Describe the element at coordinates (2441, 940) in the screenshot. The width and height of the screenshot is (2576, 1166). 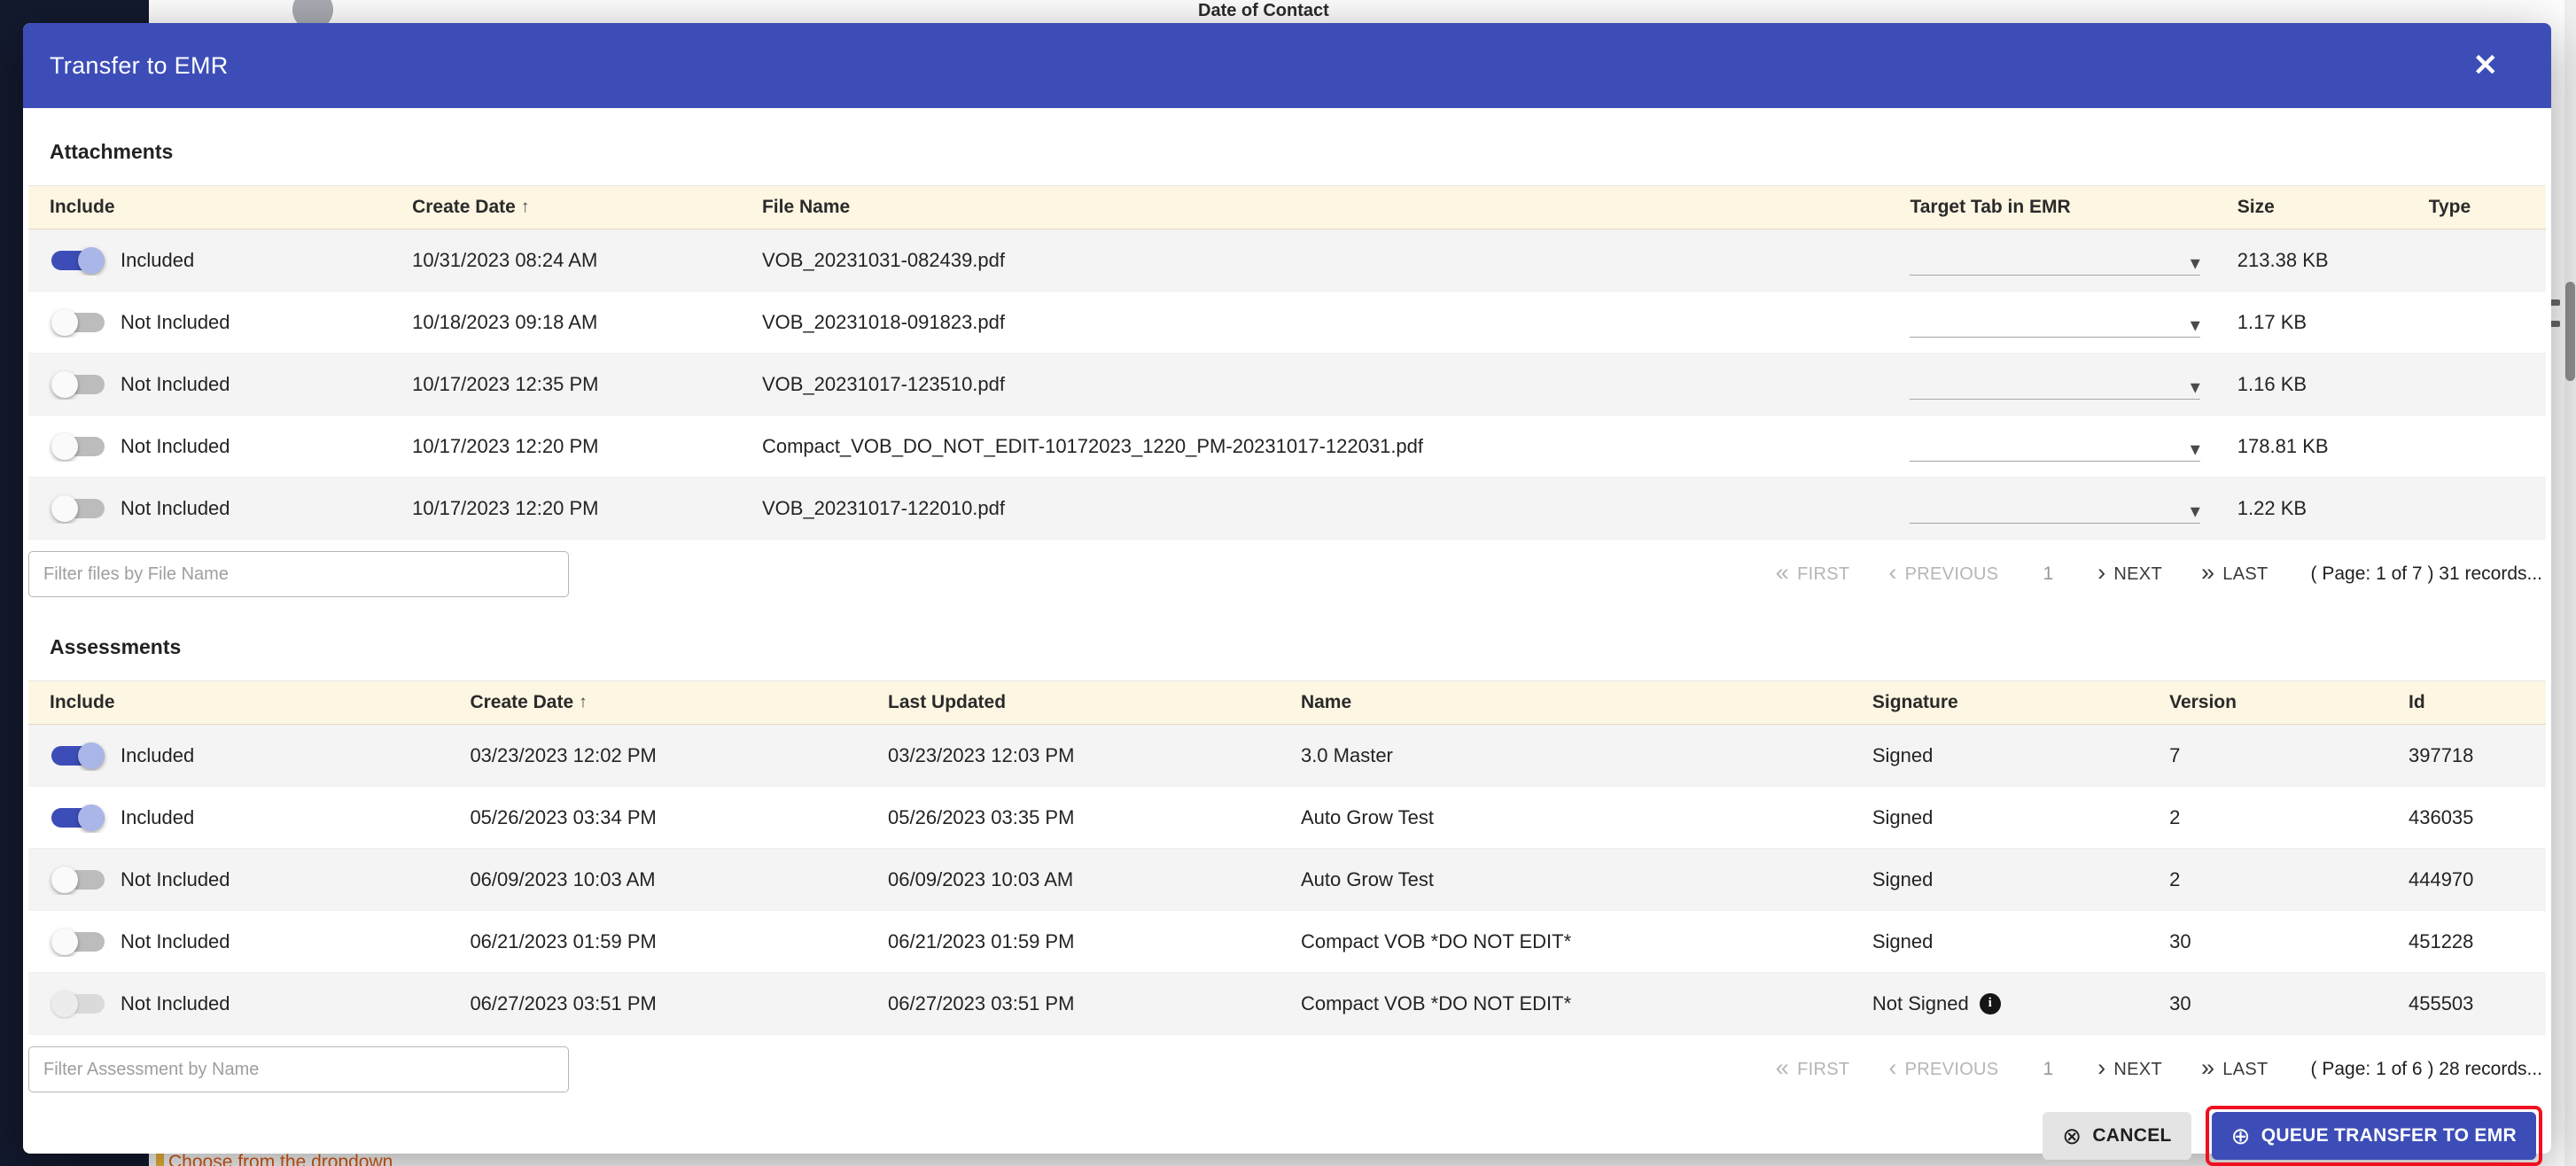
I see `id-cell: 451228` at that location.